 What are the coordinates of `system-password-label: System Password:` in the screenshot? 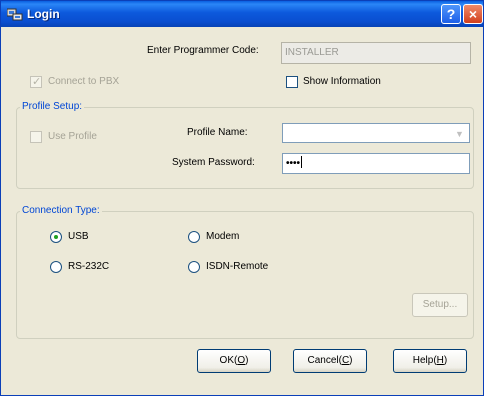 It's located at (213, 162).